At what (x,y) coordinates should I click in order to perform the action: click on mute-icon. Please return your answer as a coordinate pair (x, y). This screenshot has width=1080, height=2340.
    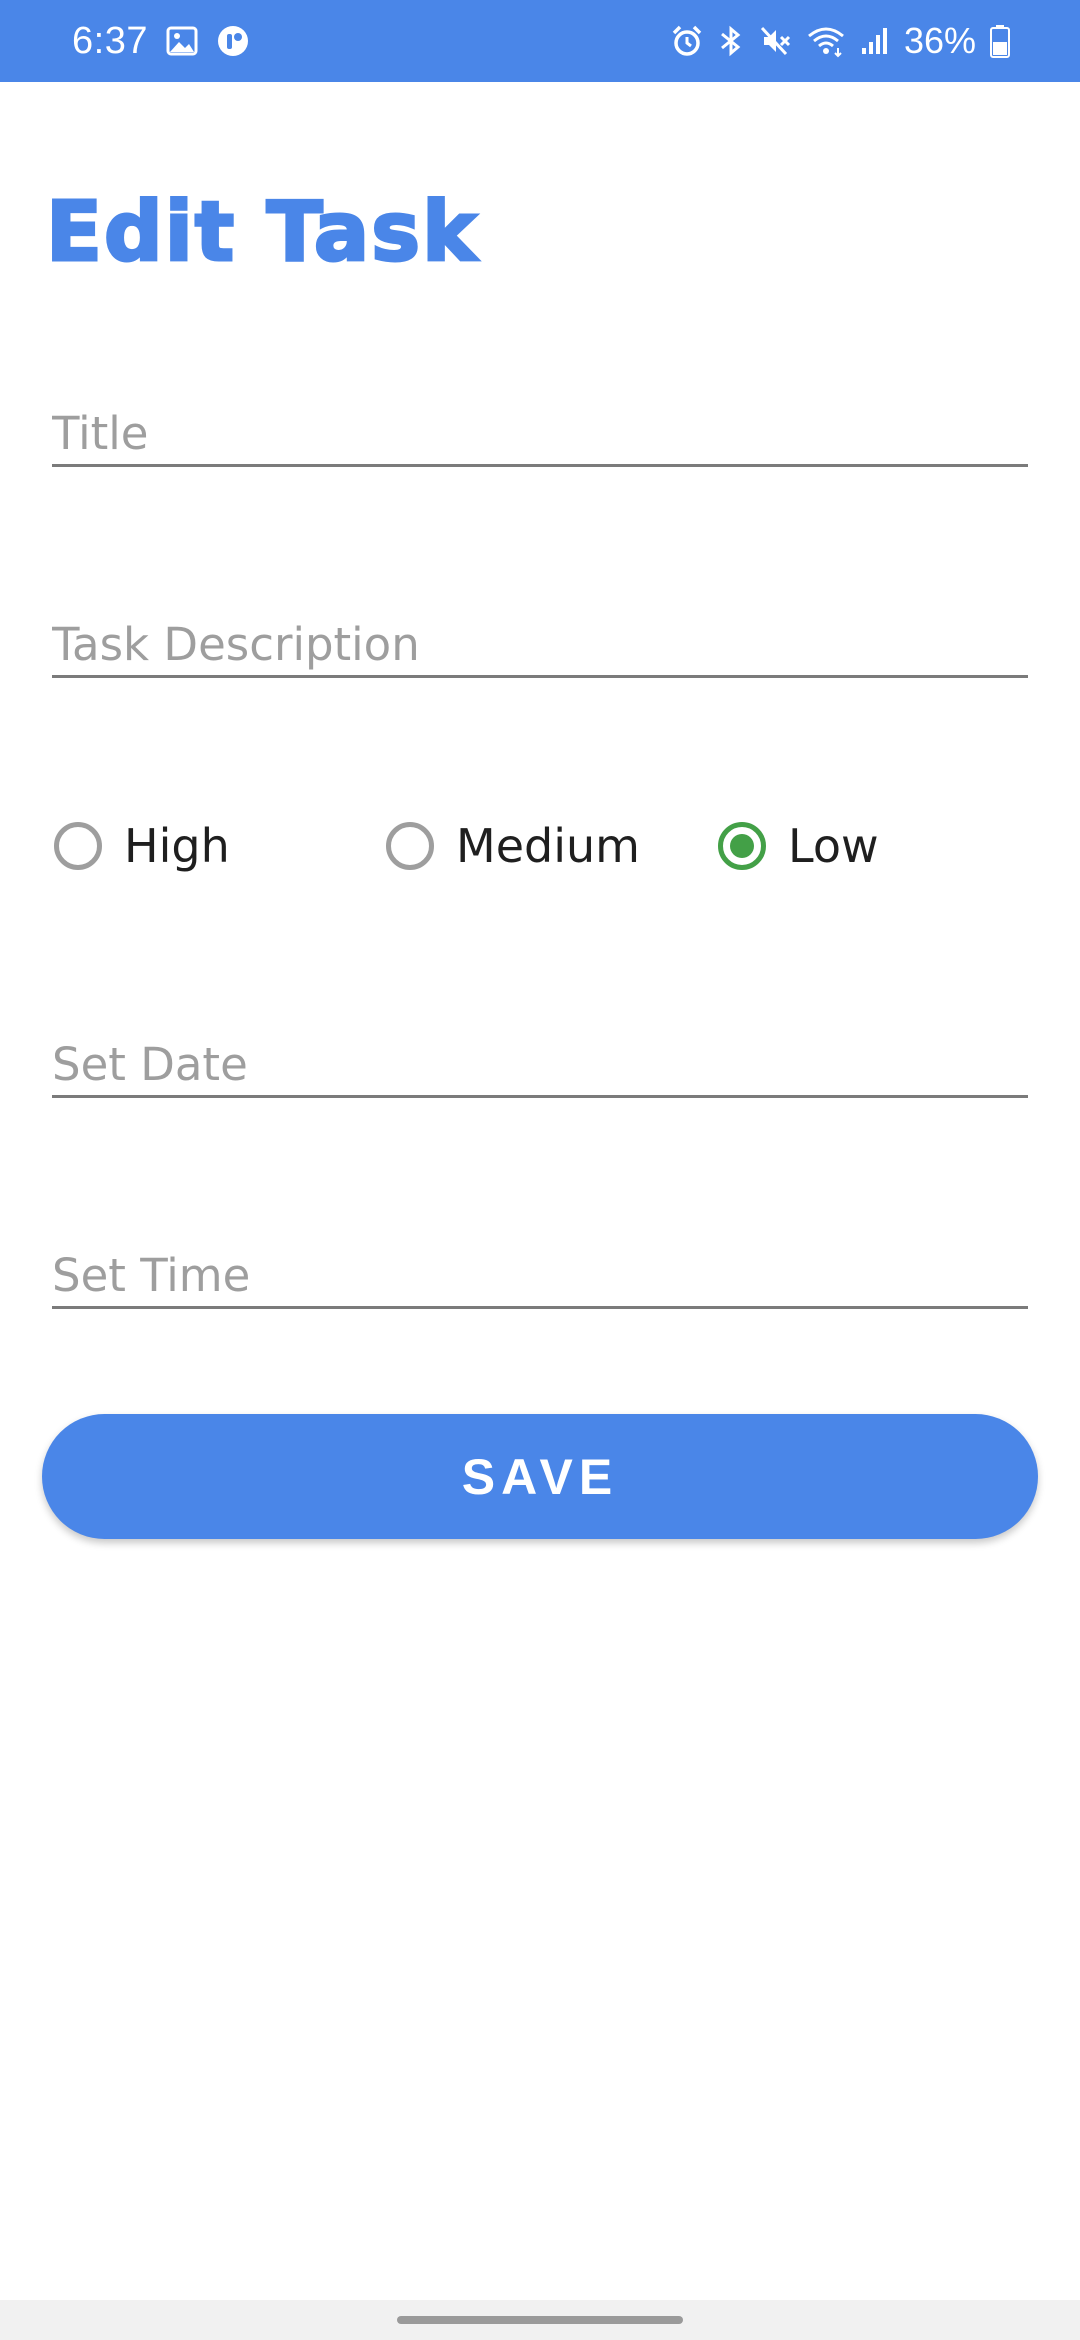
    Looking at the image, I should click on (775, 41).